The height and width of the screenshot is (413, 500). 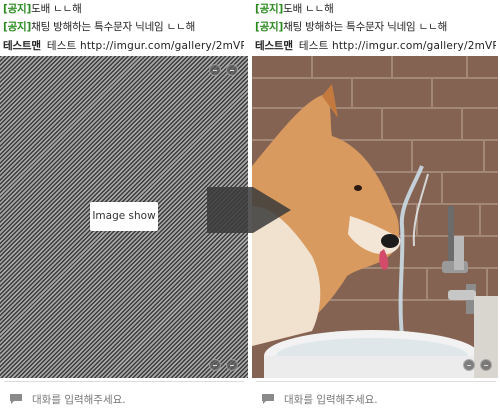 I want to click on image-show-button: Image show, so click(x=124, y=216).